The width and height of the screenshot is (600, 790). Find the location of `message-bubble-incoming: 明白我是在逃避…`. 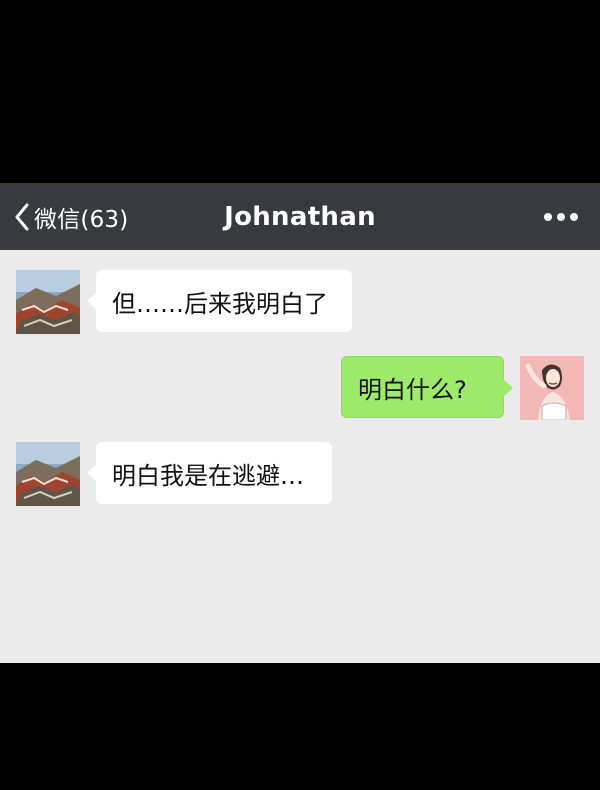

message-bubble-incoming: 明白我是在逃避… is located at coordinates (209, 473).